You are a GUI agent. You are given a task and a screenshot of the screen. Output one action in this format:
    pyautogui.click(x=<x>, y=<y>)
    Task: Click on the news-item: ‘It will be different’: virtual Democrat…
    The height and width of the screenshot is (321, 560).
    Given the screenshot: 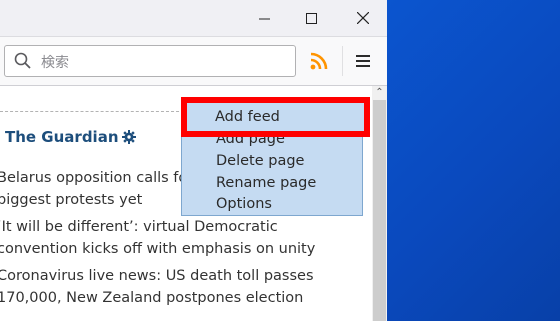 What is the action you would take?
    pyautogui.click(x=168, y=238)
    